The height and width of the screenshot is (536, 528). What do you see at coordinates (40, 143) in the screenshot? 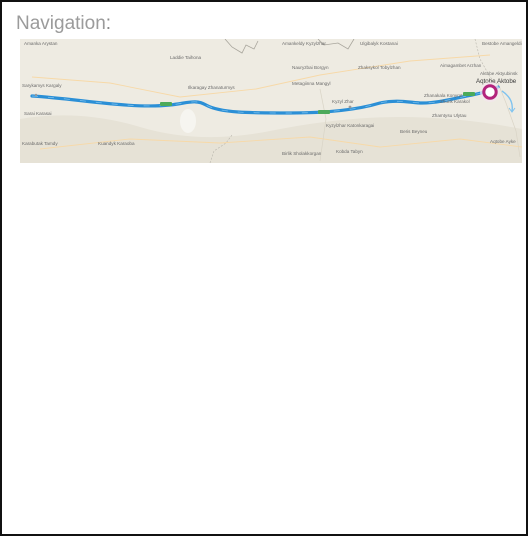
I see `map-label: Karabutak Tamdy` at bounding box center [40, 143].